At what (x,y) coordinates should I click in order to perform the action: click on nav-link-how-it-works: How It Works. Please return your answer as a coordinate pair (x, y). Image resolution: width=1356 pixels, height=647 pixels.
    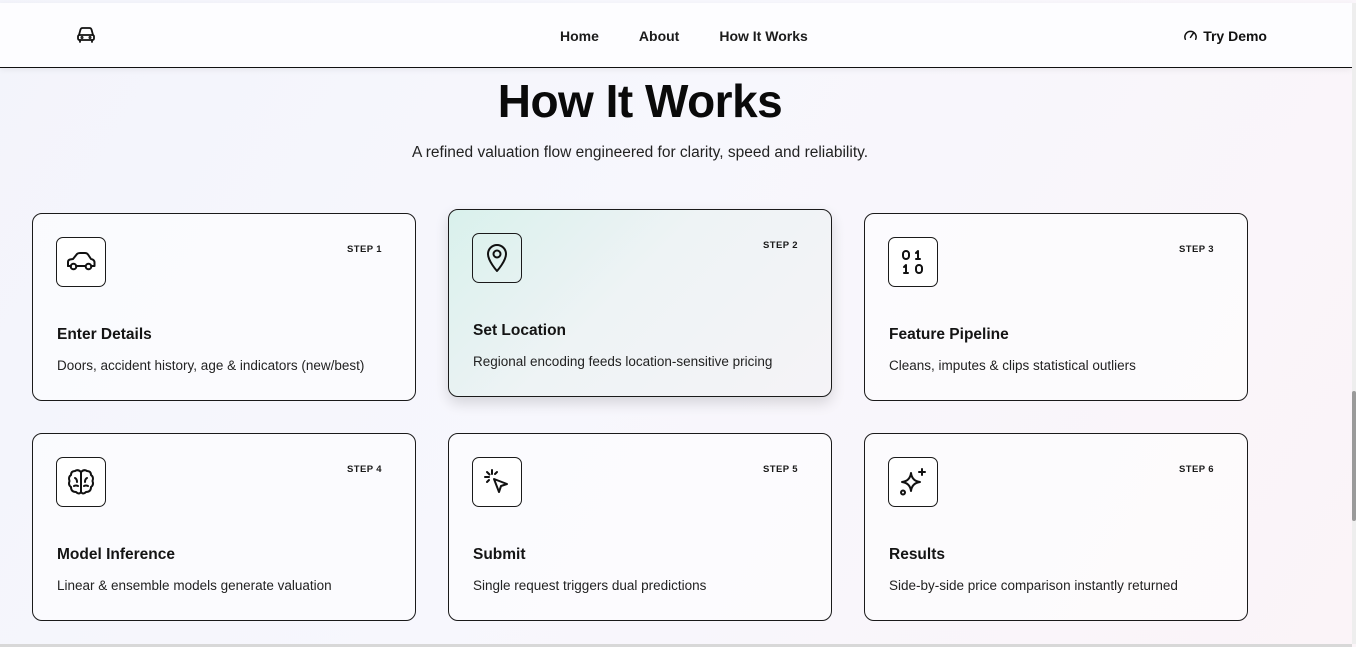
    Looking at the image, I should click on (763, 36).